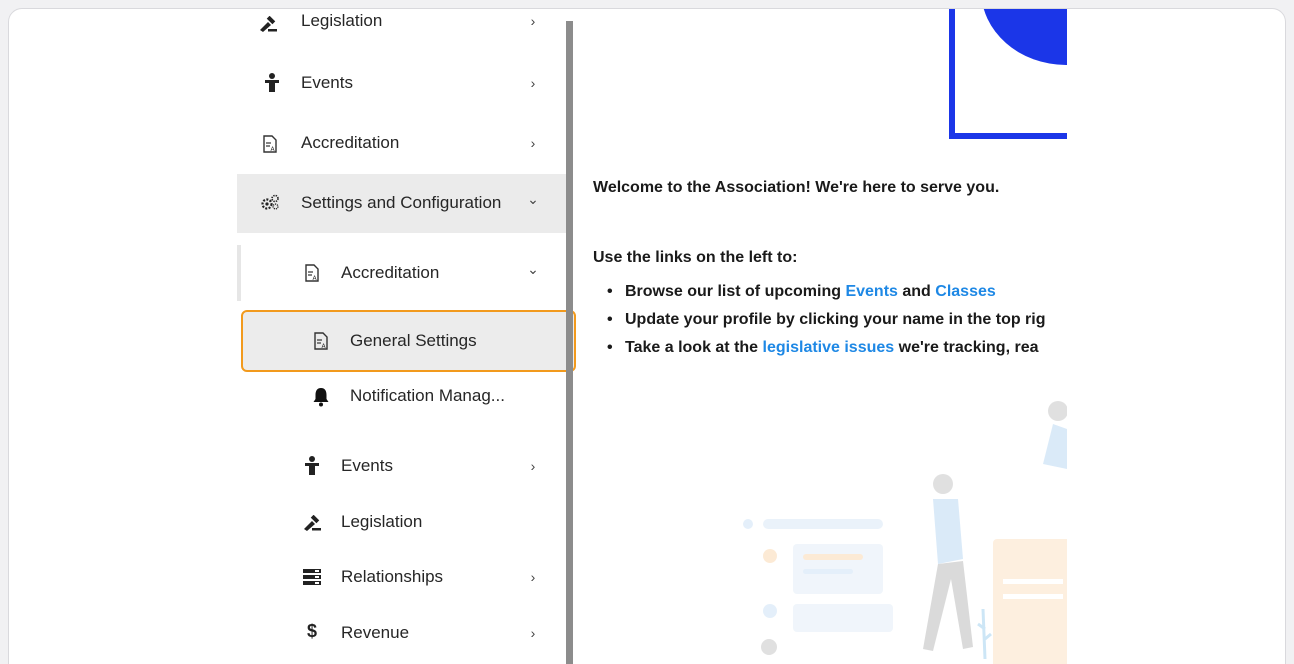  I want to click on list-item-text: Take a look at the, so click(694, 347).